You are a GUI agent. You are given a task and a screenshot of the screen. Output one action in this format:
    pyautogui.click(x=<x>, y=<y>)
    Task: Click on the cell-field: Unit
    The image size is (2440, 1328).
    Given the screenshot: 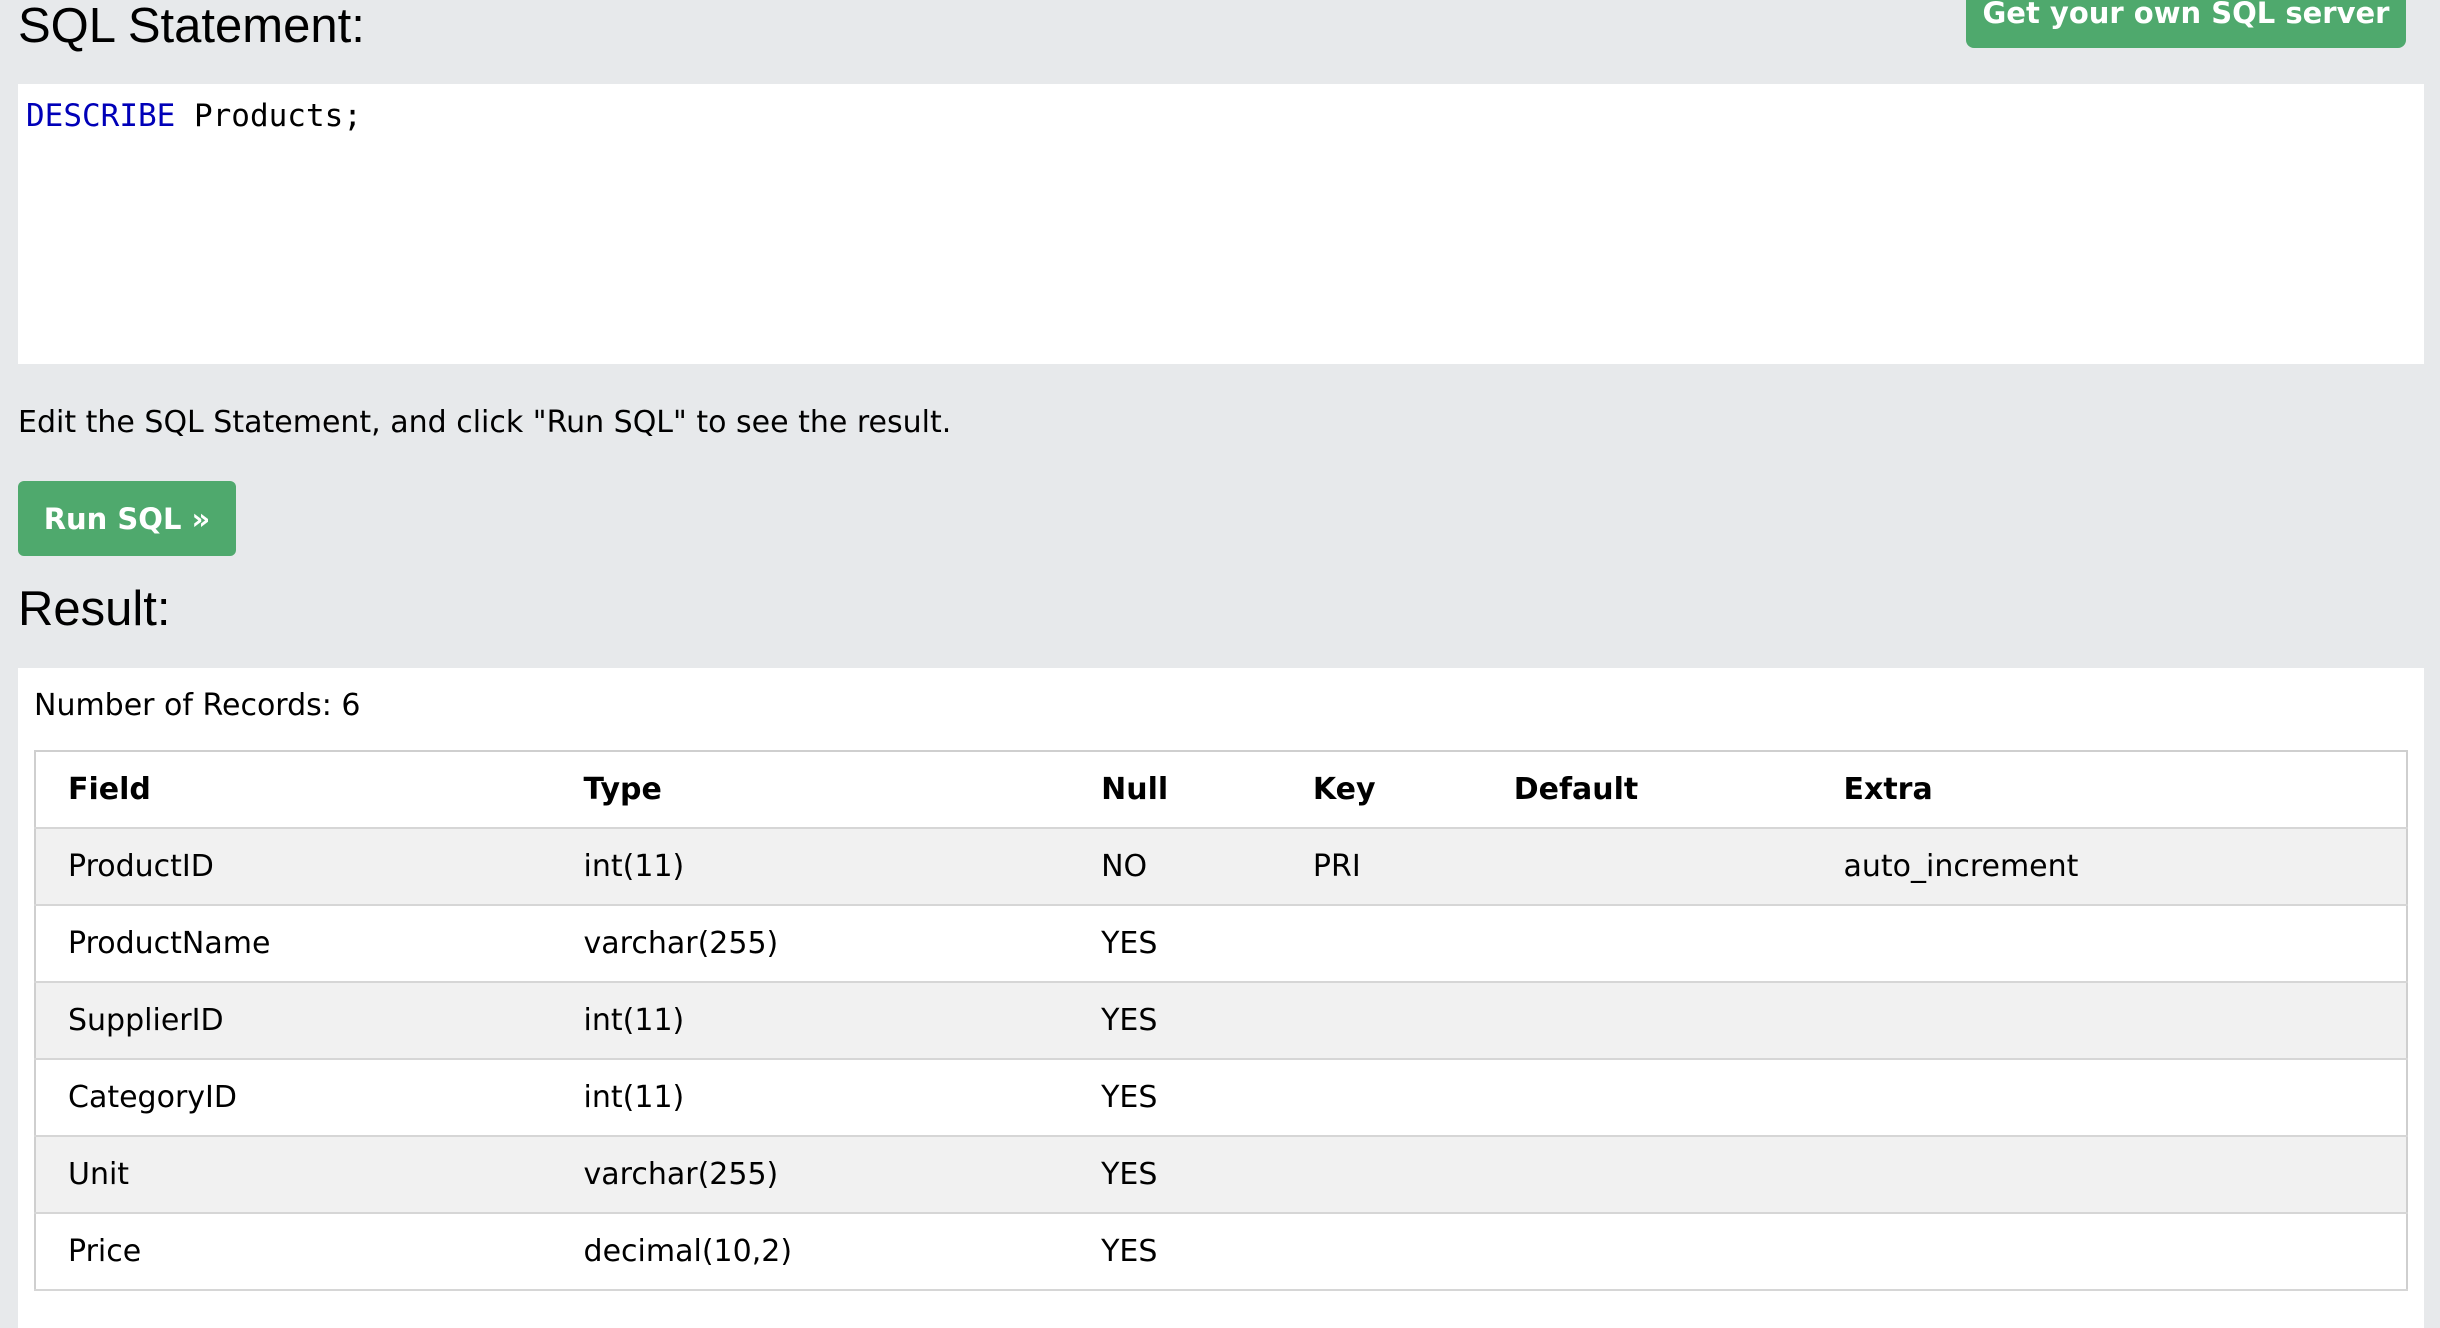 What is the action you would take?
    pyautogui.click(x=293, y=1175)
    